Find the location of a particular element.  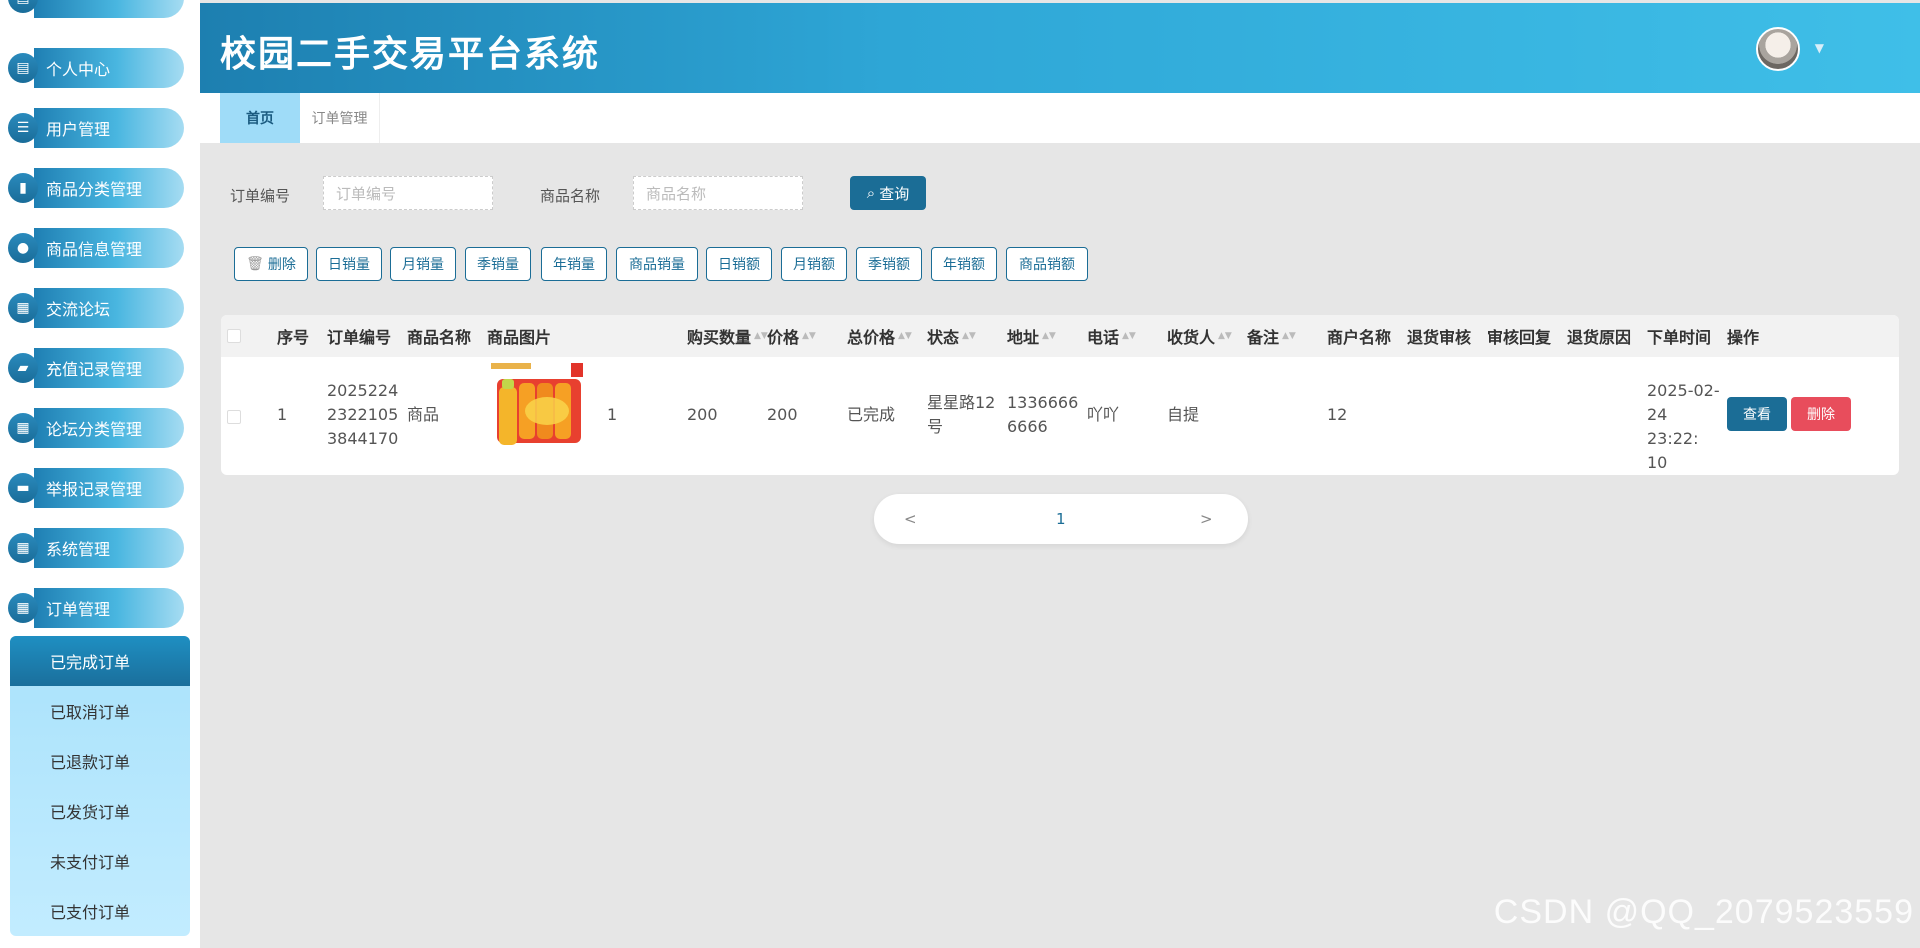

cell-address: 星星路12 号 is located at coordinates (961, 414).